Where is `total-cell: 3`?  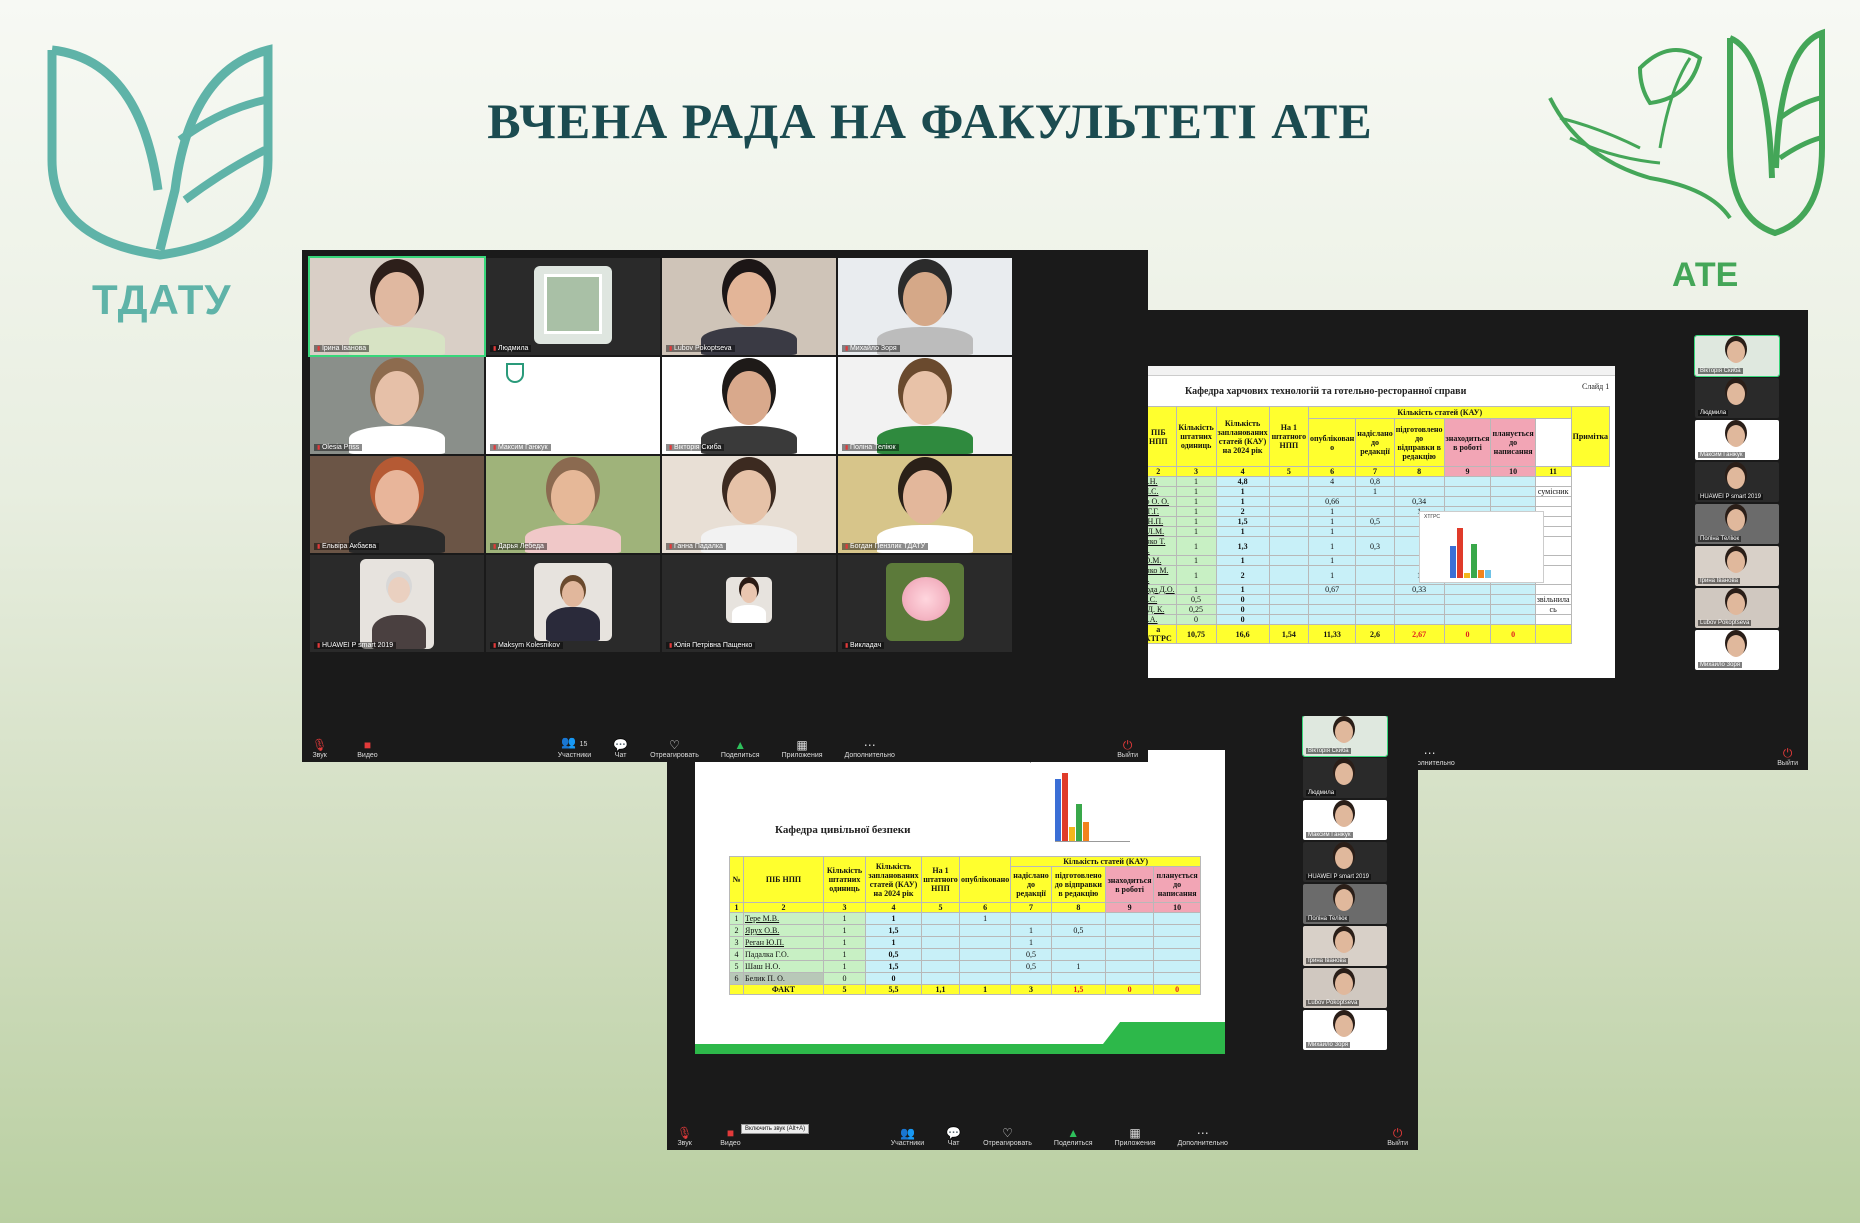 total-cell: 3 is located at coordinates (1031, 989).